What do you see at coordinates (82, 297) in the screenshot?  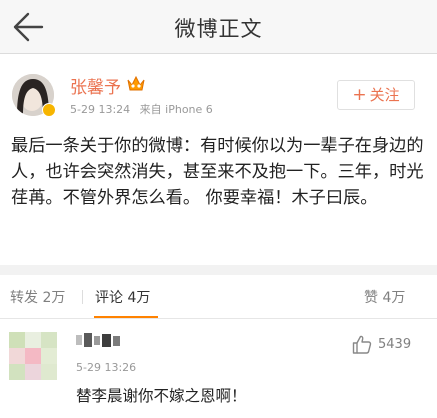 I see `tab-separator` at bounding box center [82, 297].